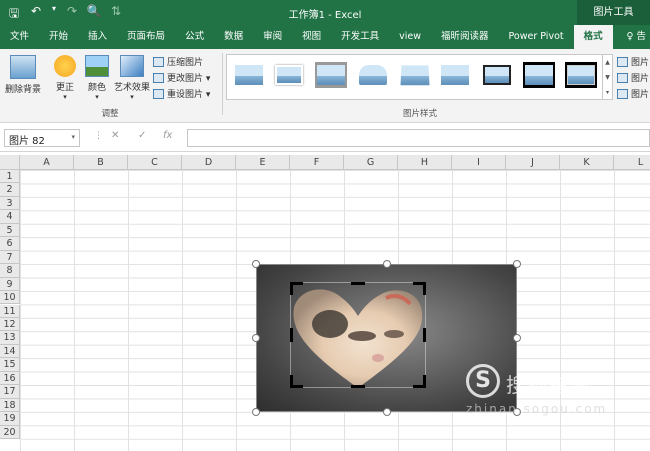 The height and width of the screenshot is (451, 650). What do you see at coordinates (233, 37) in the screenshot?
I see `tab-data: 数据` at bounding box center [233, 37].